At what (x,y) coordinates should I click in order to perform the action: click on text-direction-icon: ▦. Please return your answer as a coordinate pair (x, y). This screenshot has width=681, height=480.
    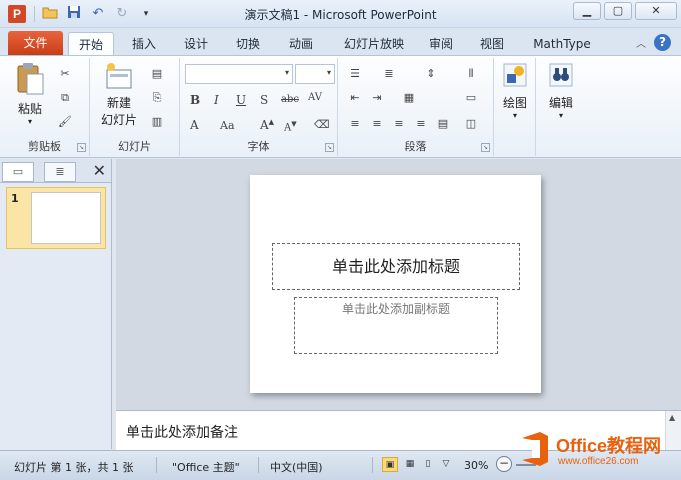
    Looking at the image, I should click on (409, 98).